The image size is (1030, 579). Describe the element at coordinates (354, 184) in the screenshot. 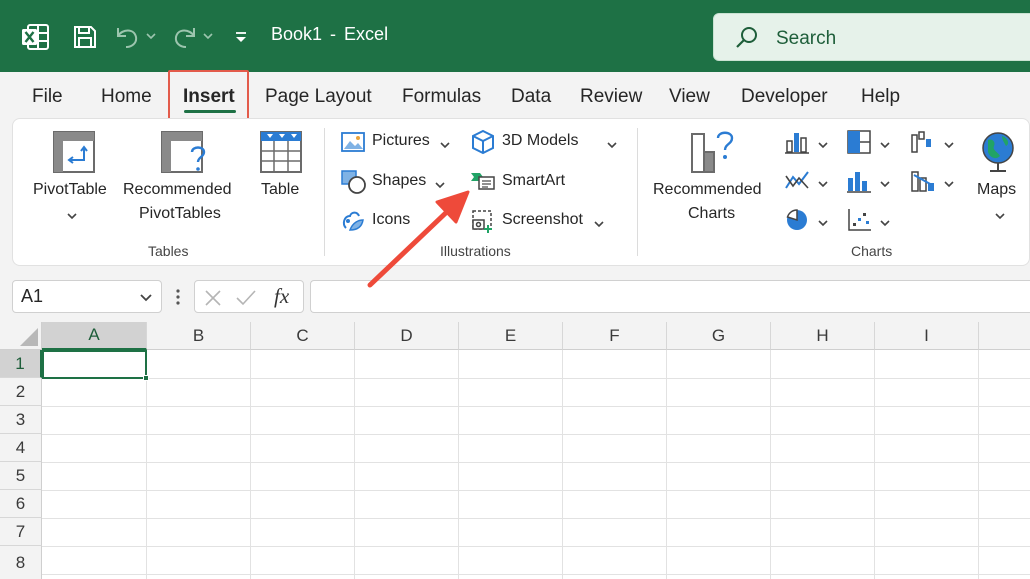

I see `shapes-icon` at that location.